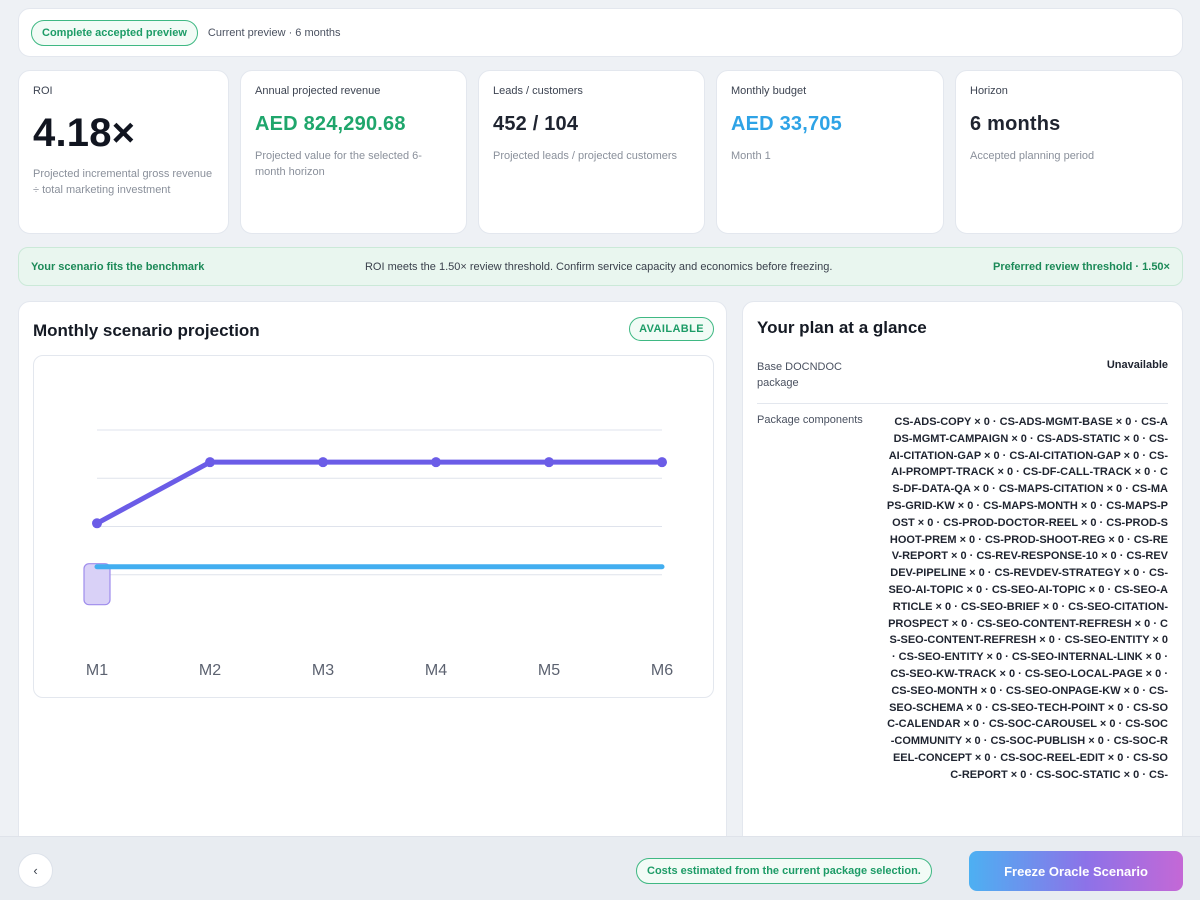 The width and height of the screenshot is (1200, 900). Describe the element at coordinates (1081, 266) in the screenshot. I see `benchmark-threshold: Preferred review threshold · 1.50×` at that location.